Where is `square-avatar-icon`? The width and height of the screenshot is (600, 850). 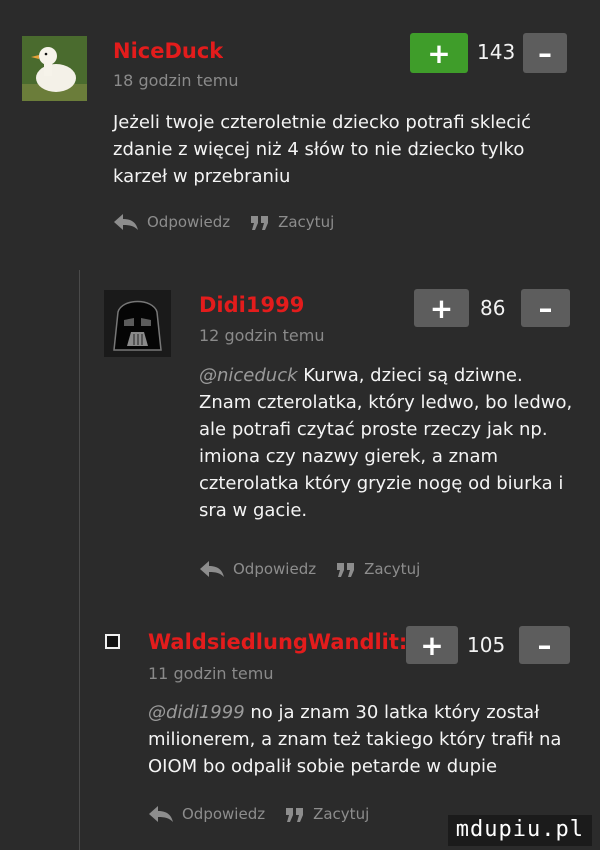
square-avatar-icon is located at coordinates (112, 641).